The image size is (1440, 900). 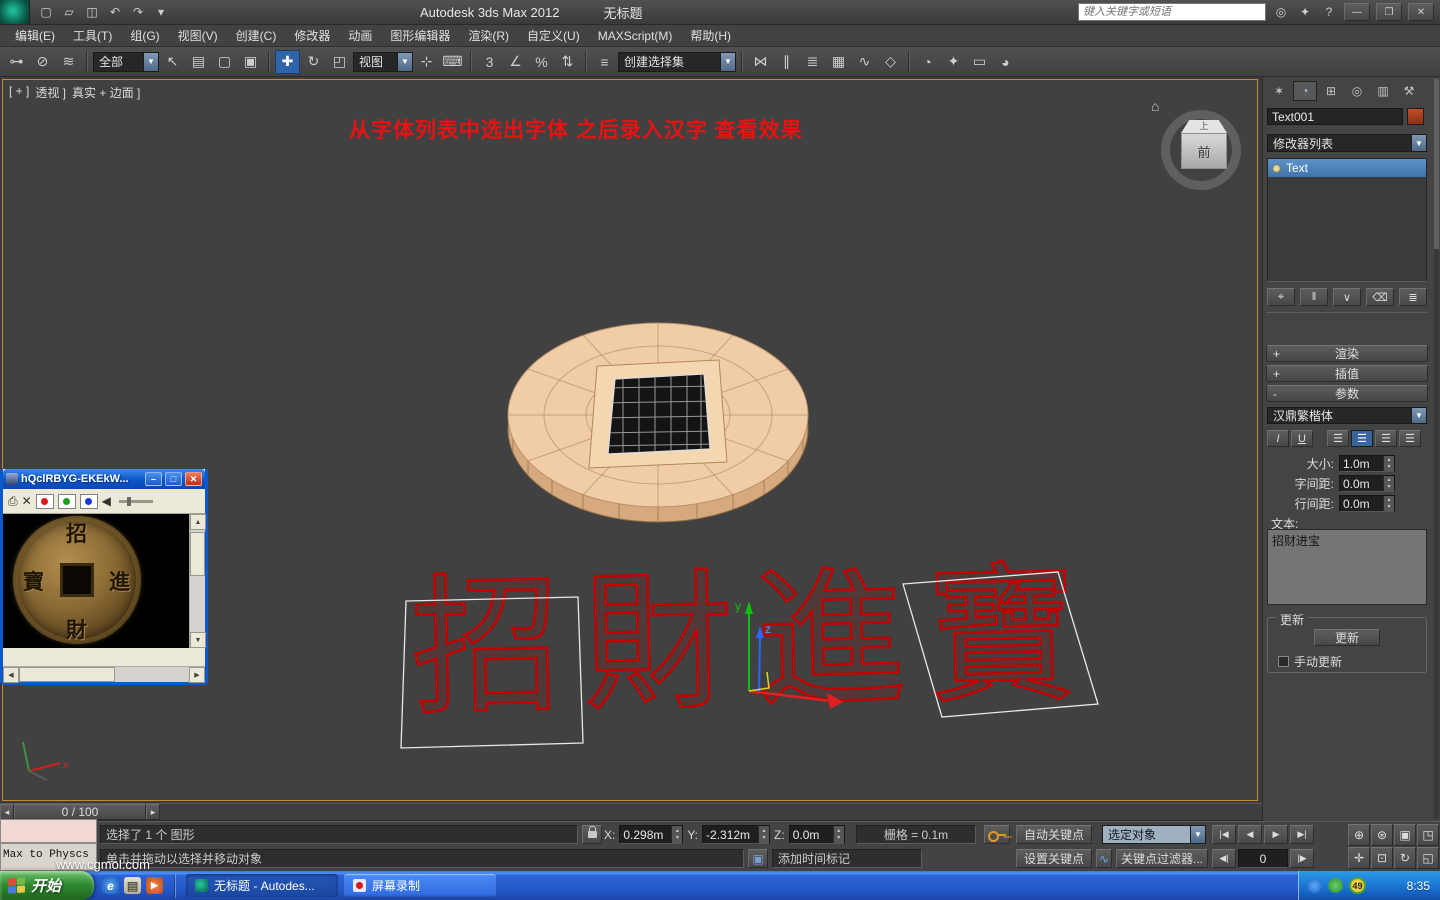 I want to click on align-right-button: ☰, so click(x=1386, y=438).